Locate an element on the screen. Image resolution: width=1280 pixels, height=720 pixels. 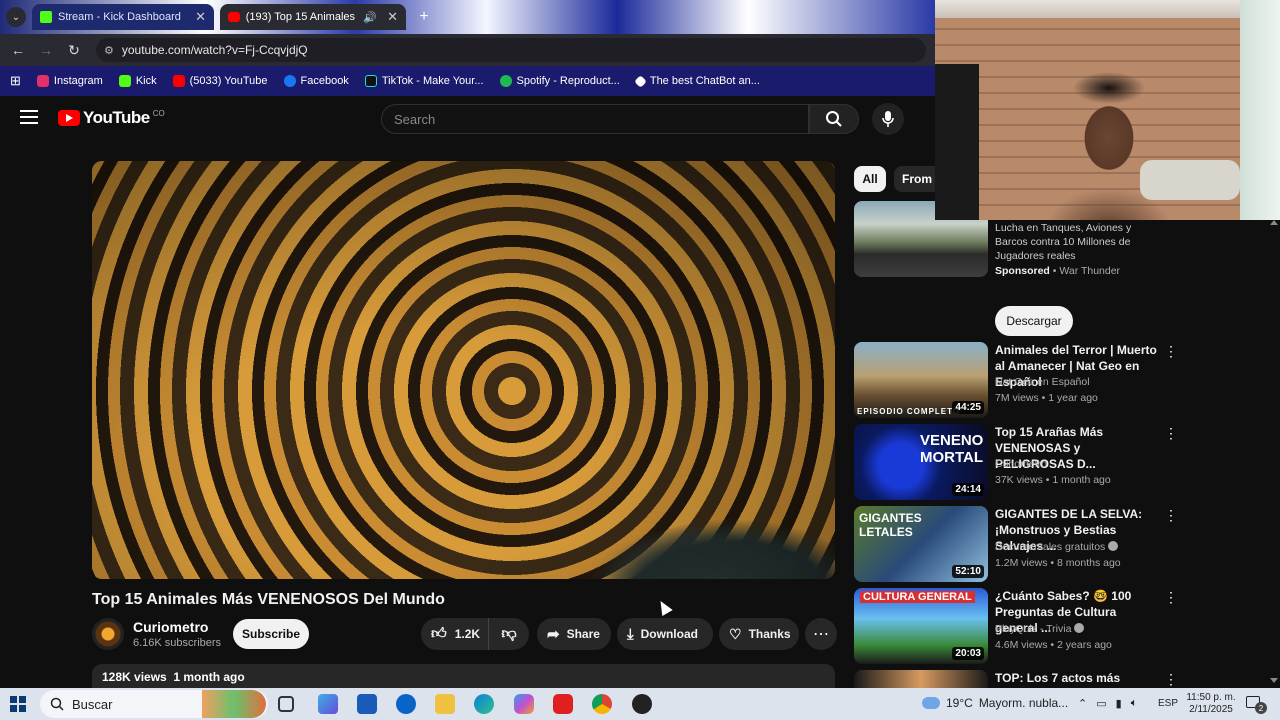
search-input: Search is located at coordinates (595, 119).